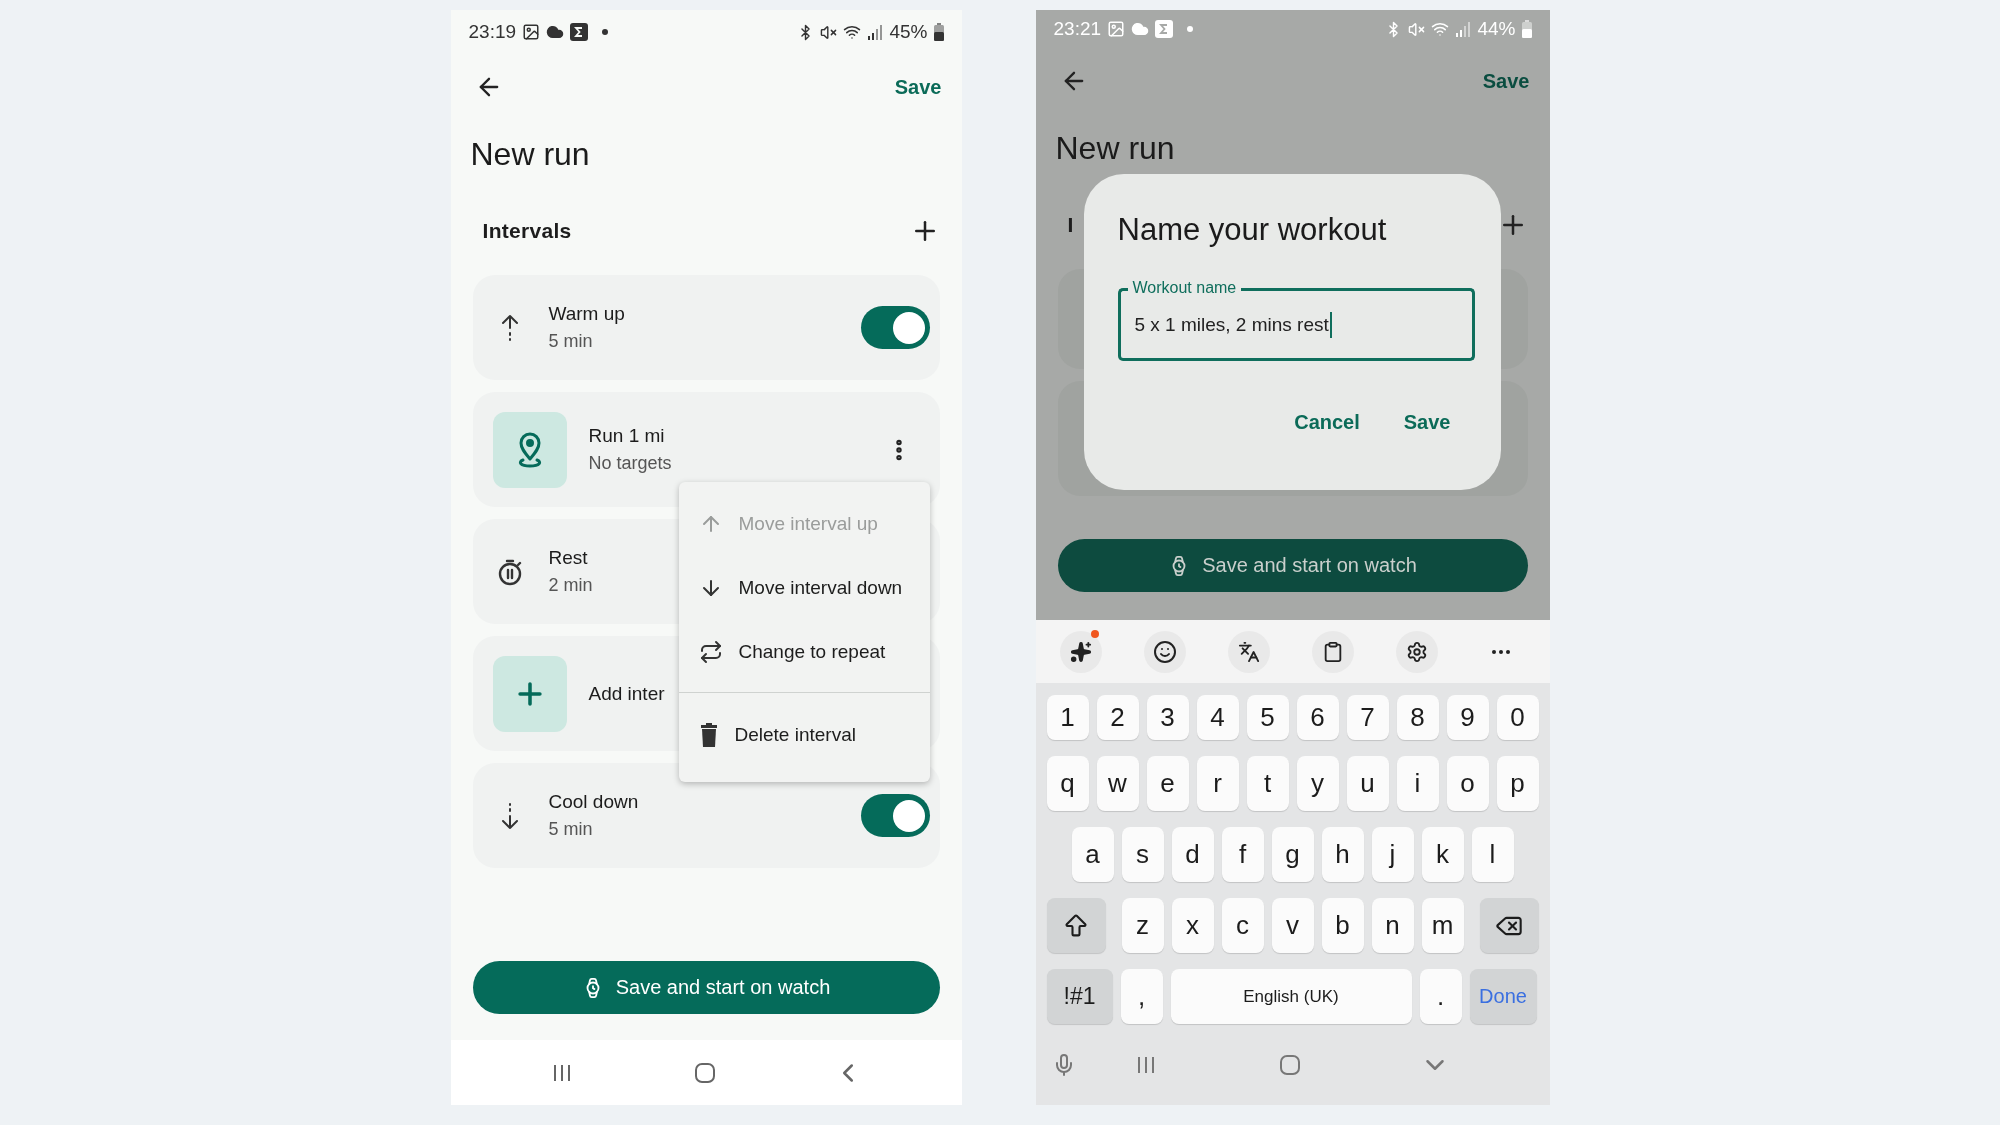  Describe the element at coordinates (626, 436) in the screenshot. I see `interval-title: Run 1 mi` at that location.